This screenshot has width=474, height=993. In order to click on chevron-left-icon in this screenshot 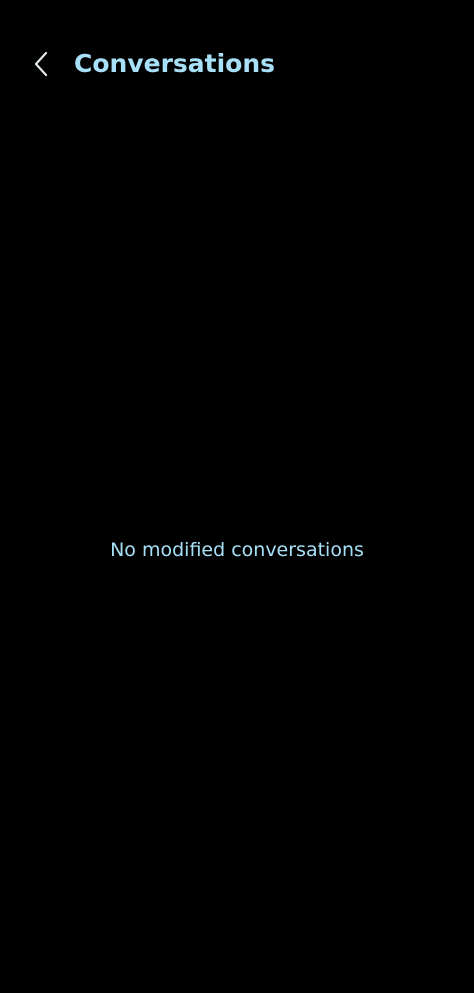, I will do `click(41, 64)`.